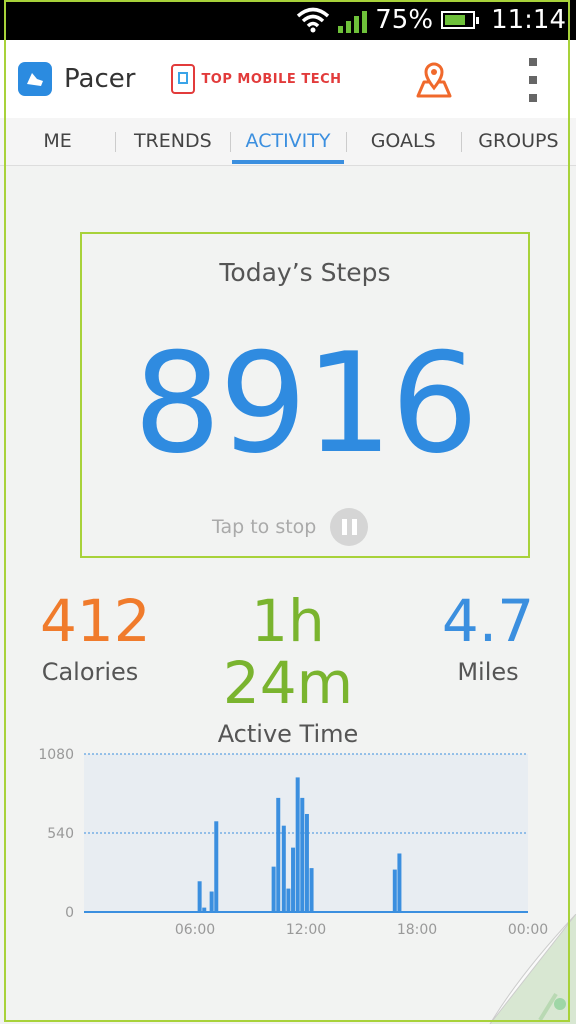 The width and height of the screenshot is (576, 1024). Describe the element at coordinates (488, 621) in the screenshot. I see `miles-value: 4.7` at that location.